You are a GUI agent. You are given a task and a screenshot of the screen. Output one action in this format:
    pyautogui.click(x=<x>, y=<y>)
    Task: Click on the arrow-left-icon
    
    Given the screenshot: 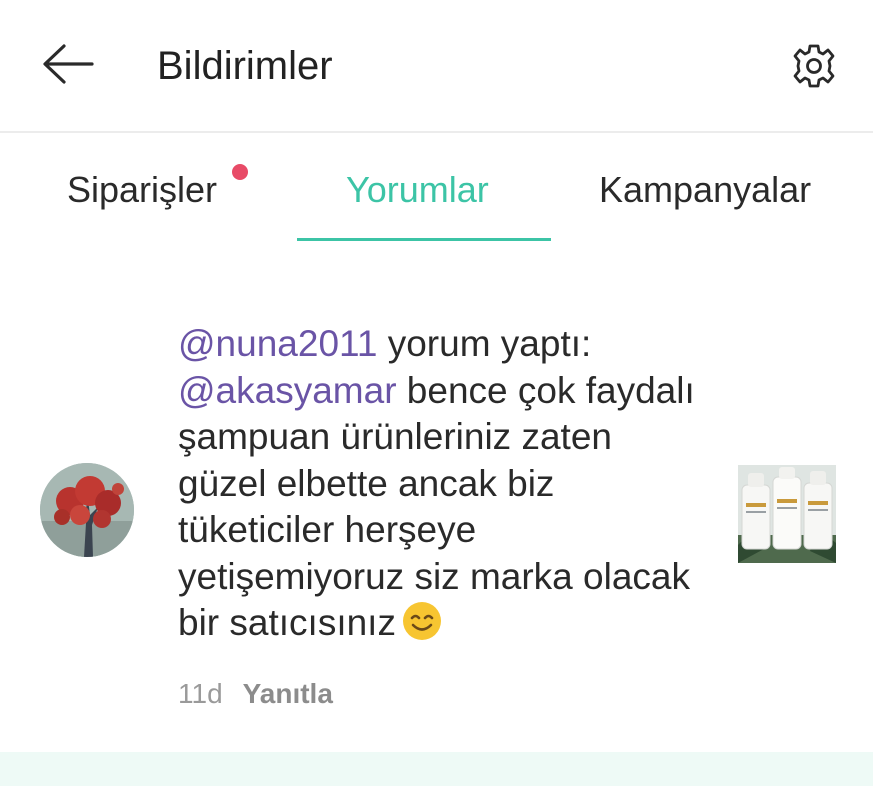 What is the action you would take?
    pyautogui.click(x=68, y=64)
    